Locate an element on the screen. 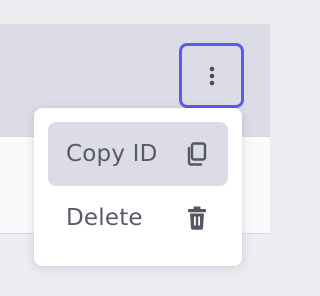 The height and width of the screenshot is (296, 320). menu-item-copy-id: Copy ID is located at coordinates (138, 154).